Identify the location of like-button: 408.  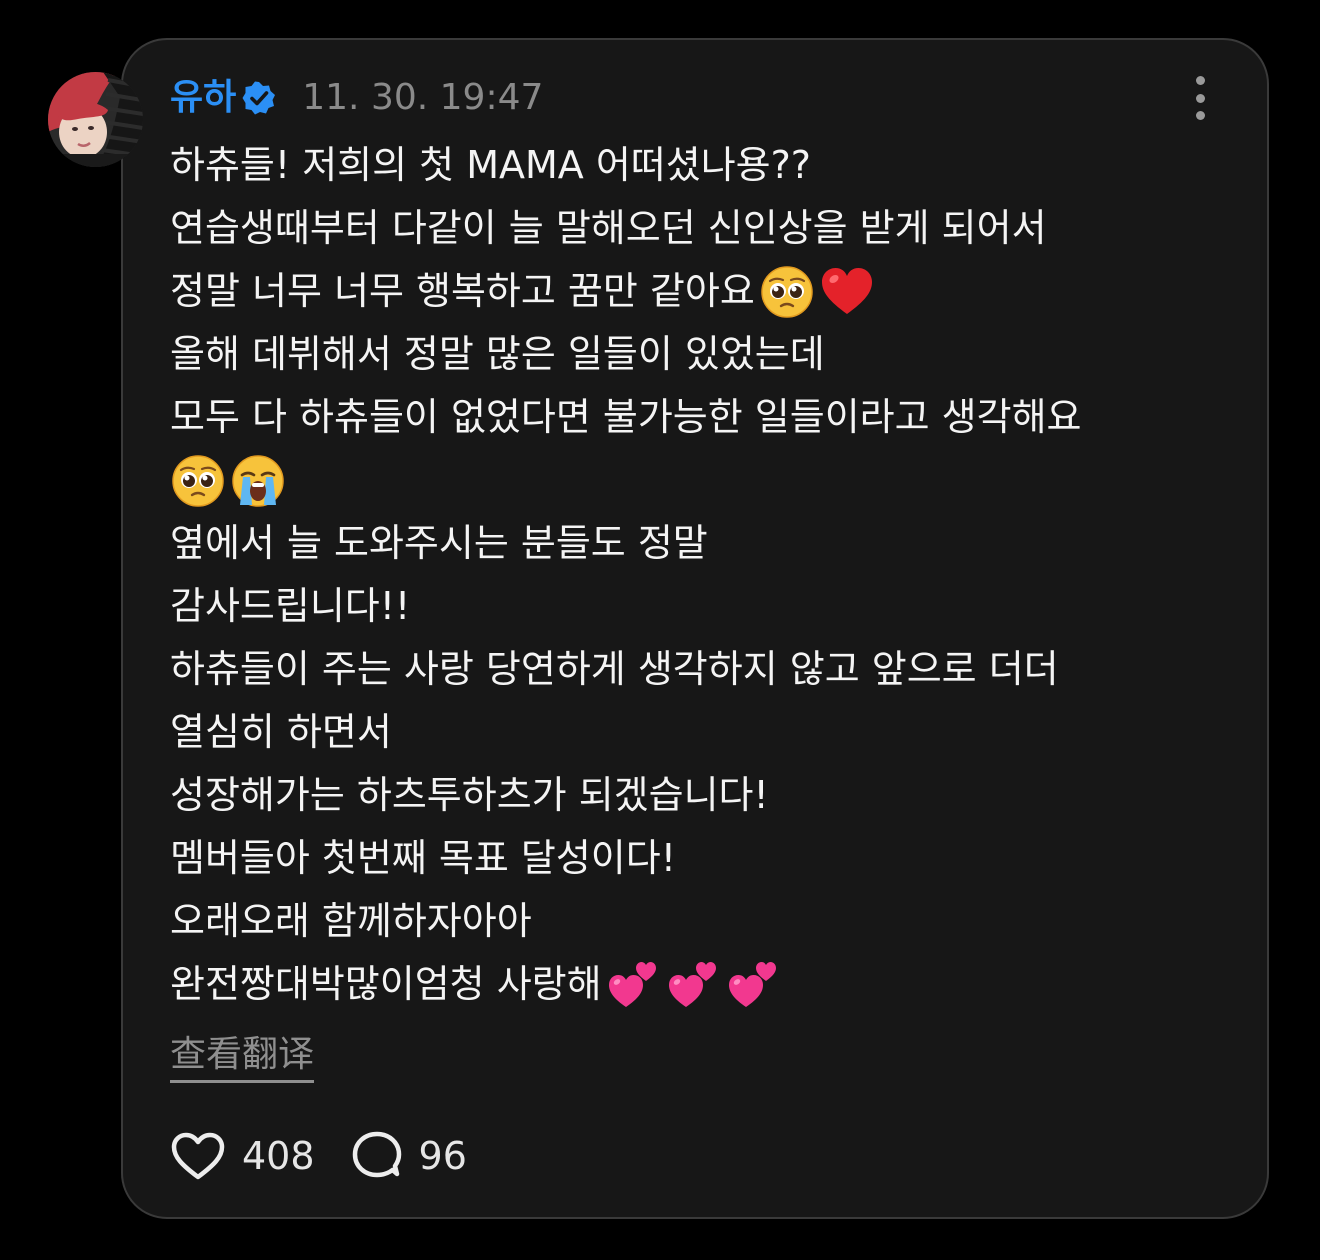
(242, 1156).